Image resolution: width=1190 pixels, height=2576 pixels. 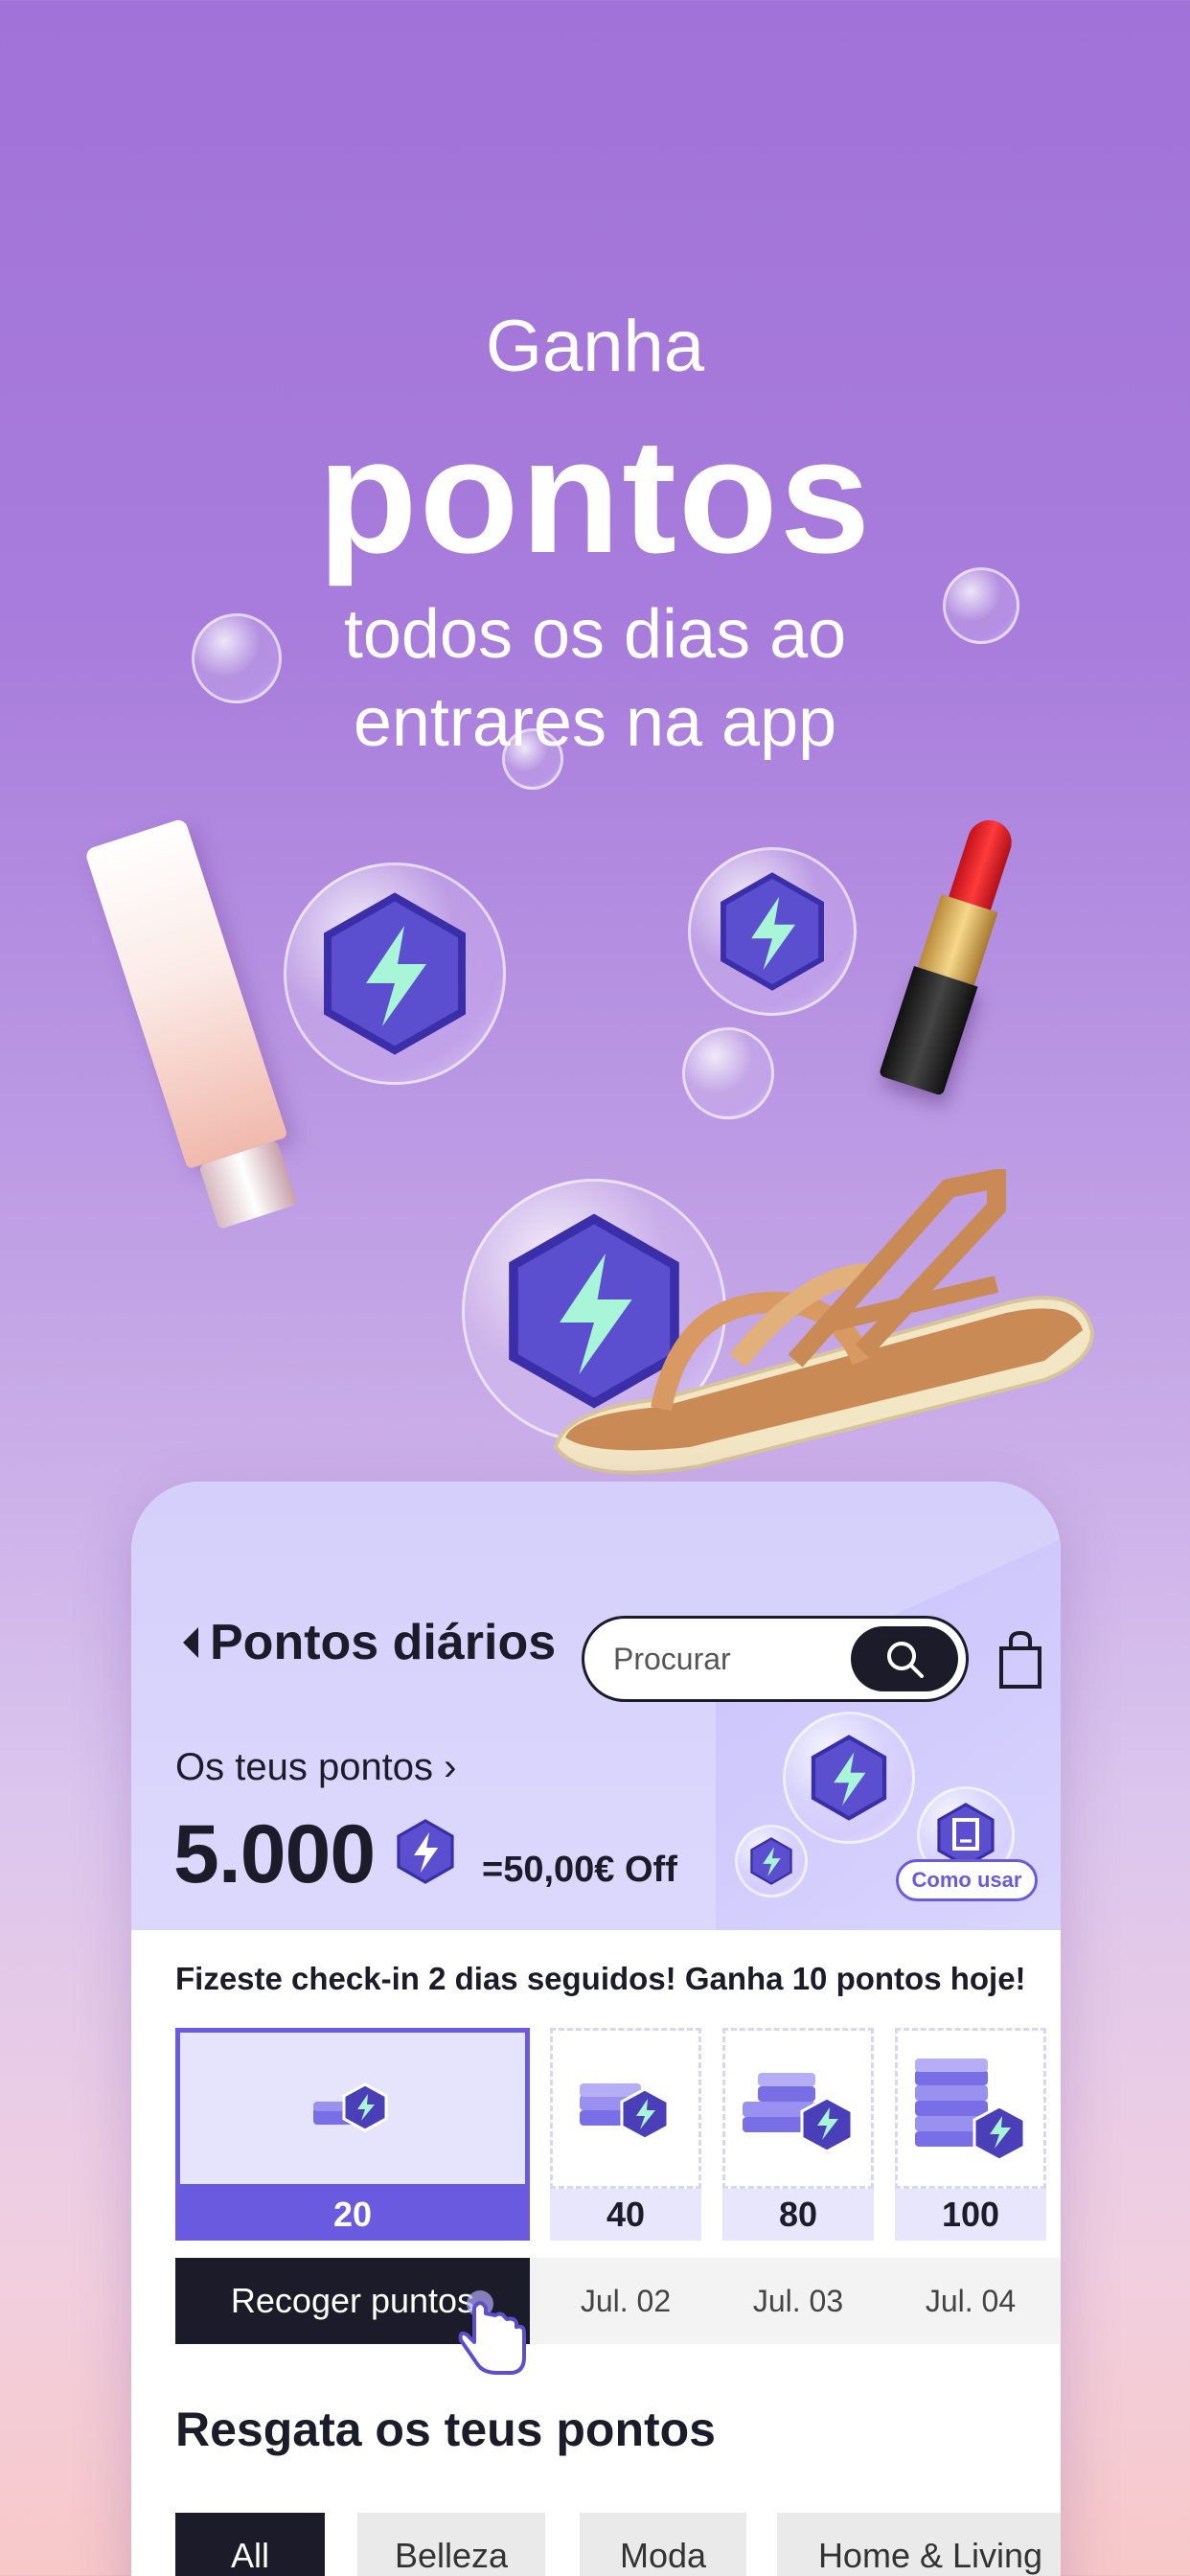 What do you see at coordinates (595, 496) in the screenshot?
I see `hero-line-2: pontos` at bounding box center [595, 496].